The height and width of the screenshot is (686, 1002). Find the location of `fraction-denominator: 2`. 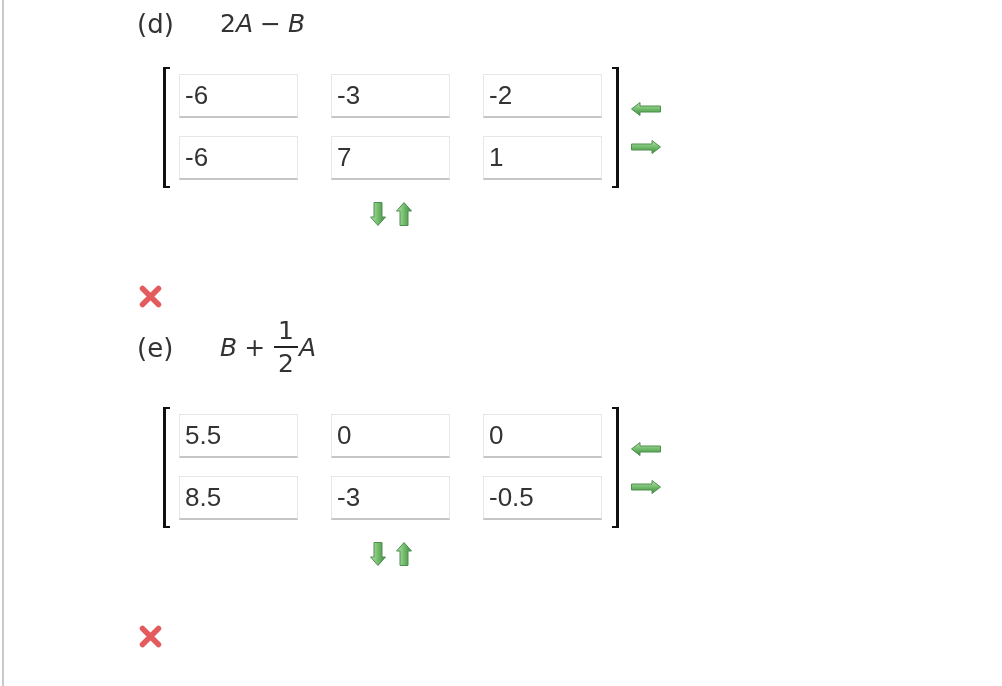

fraction-denominator: 2 is located at coordinates (286, 364).